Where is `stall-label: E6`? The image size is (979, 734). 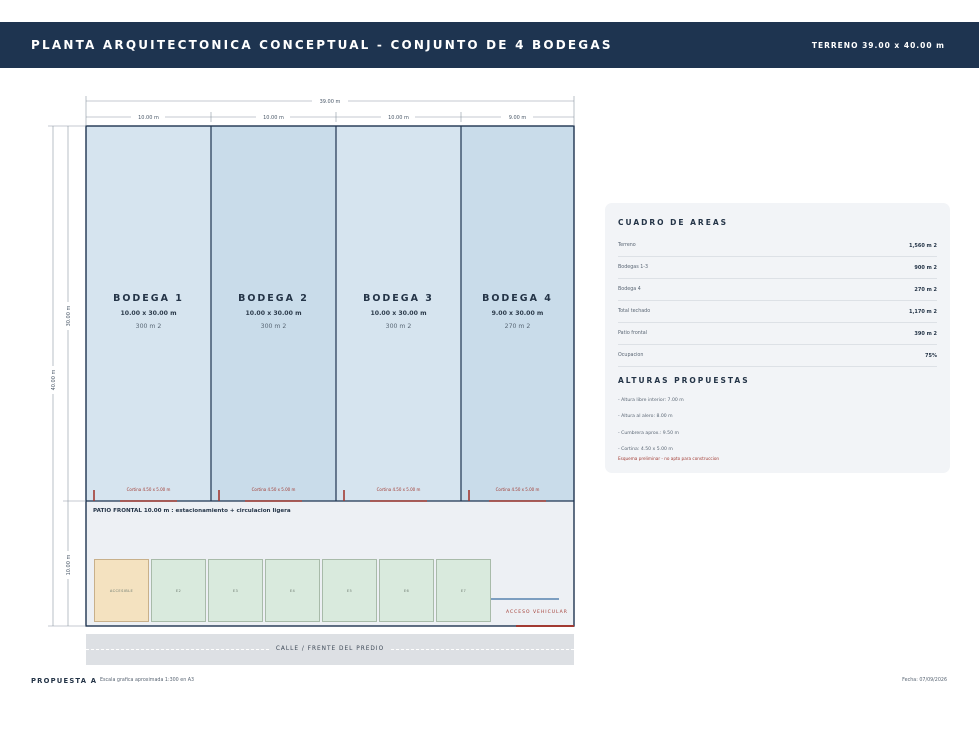 stall-label: E6 is located at coordinates (406, 591).